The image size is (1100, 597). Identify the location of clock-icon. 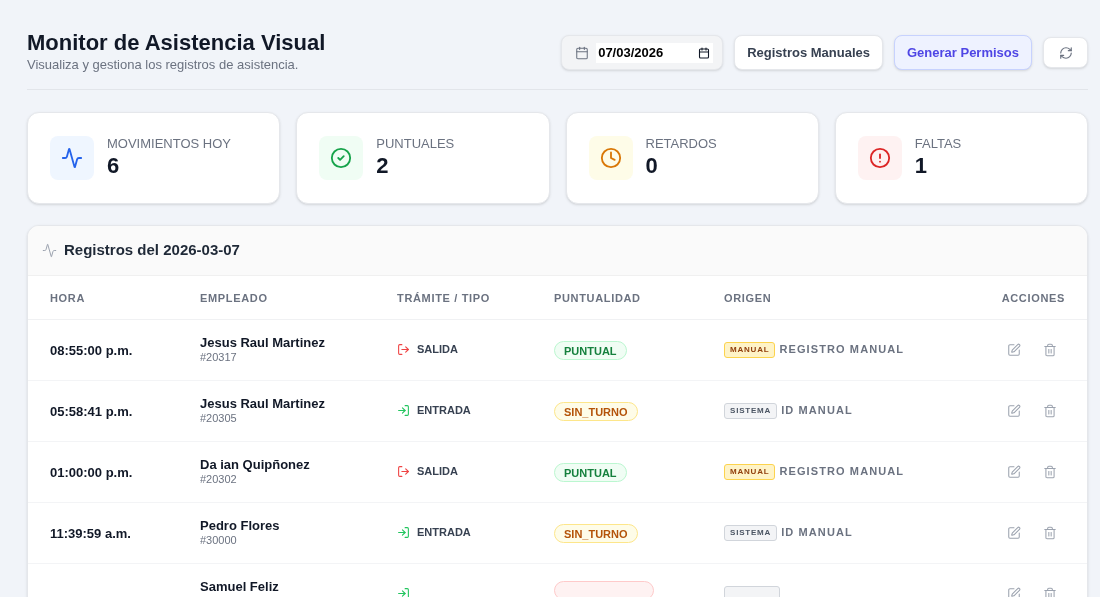
(610, 158).